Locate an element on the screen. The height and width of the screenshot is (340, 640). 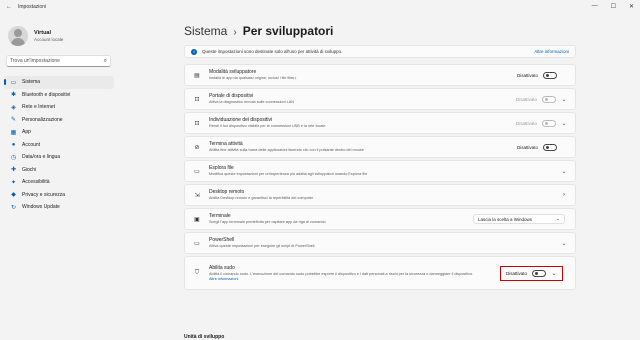
sidebar-item-1: ✱ Bluetooth e dispositivi is located at coordinates (59, 95).